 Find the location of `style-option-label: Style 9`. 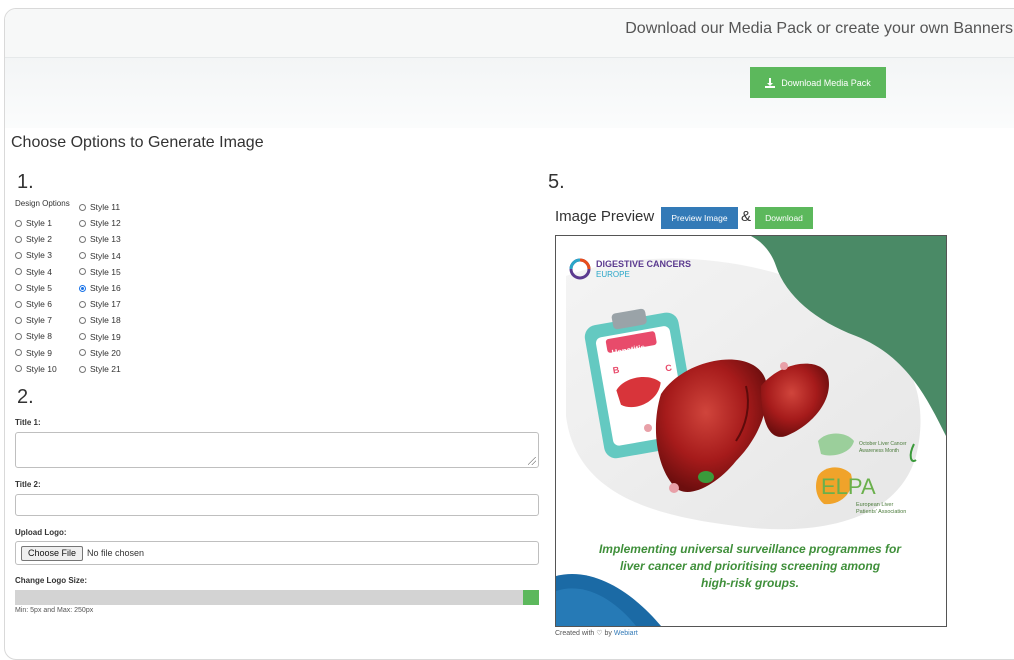

style-option-label: Style 9 is located at coordinates (39, 352).